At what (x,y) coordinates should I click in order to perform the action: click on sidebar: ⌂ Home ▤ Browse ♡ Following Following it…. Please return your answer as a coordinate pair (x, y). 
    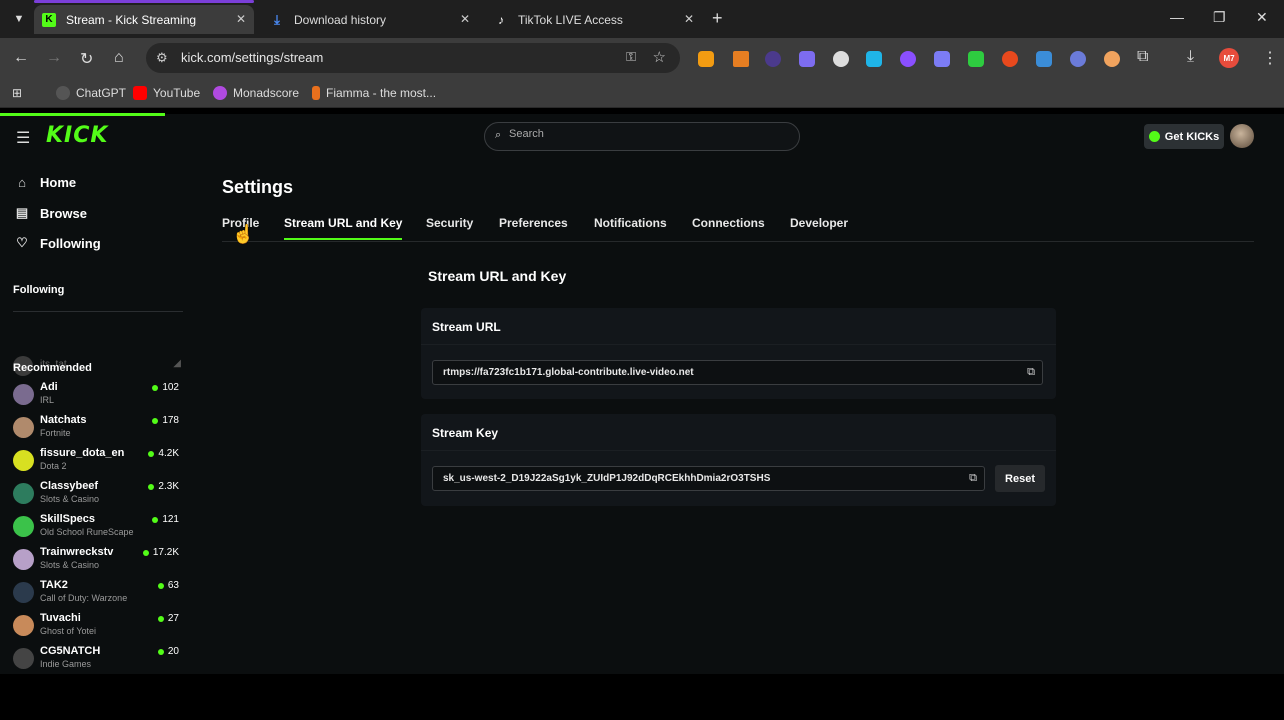
    Looking at the image, I should click on (97, 416).